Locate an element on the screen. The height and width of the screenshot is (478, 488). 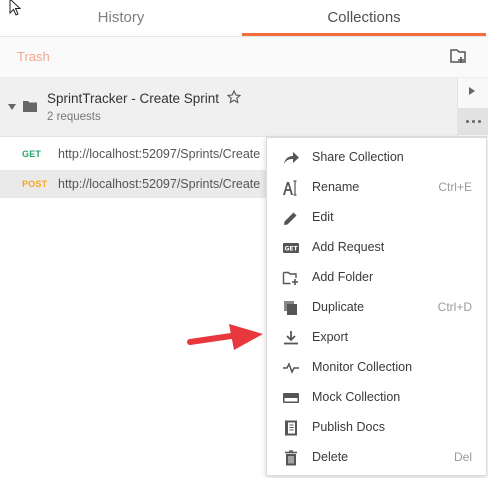
collections-toolbar: Trash is located at coordinates (244, 57).